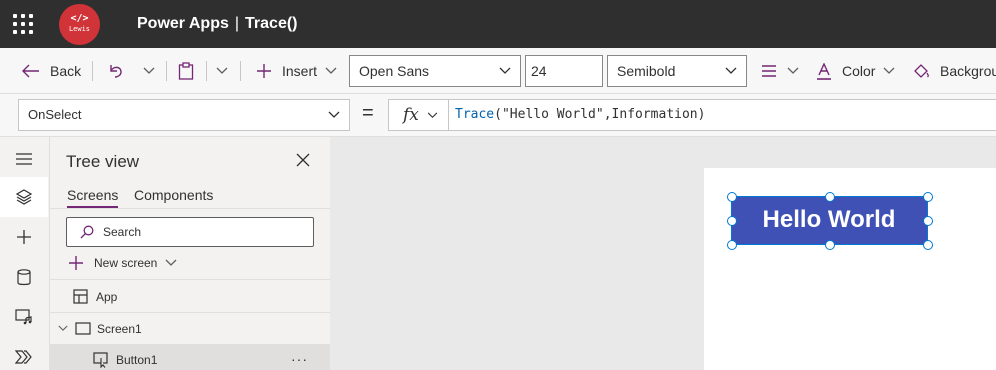 This screenshot has width=996, height=370. Describe the element at coordinates (183, 23) in the screenshot. I see `product-name: Power Apps` at that location.